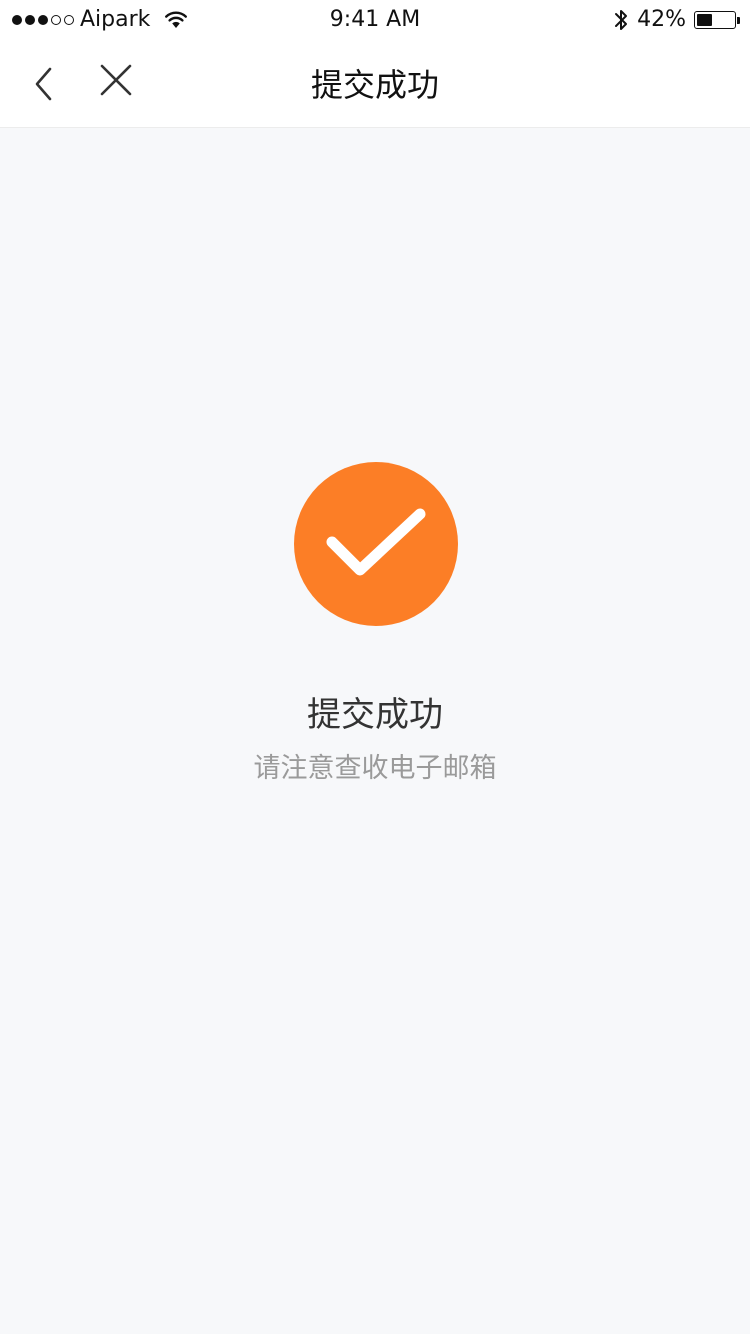 The width and height of the screenshot is (750, 1334). Describe the element at coordinates (375, 715) in the screenshot. I see `result-title: 提交成功` at that location.